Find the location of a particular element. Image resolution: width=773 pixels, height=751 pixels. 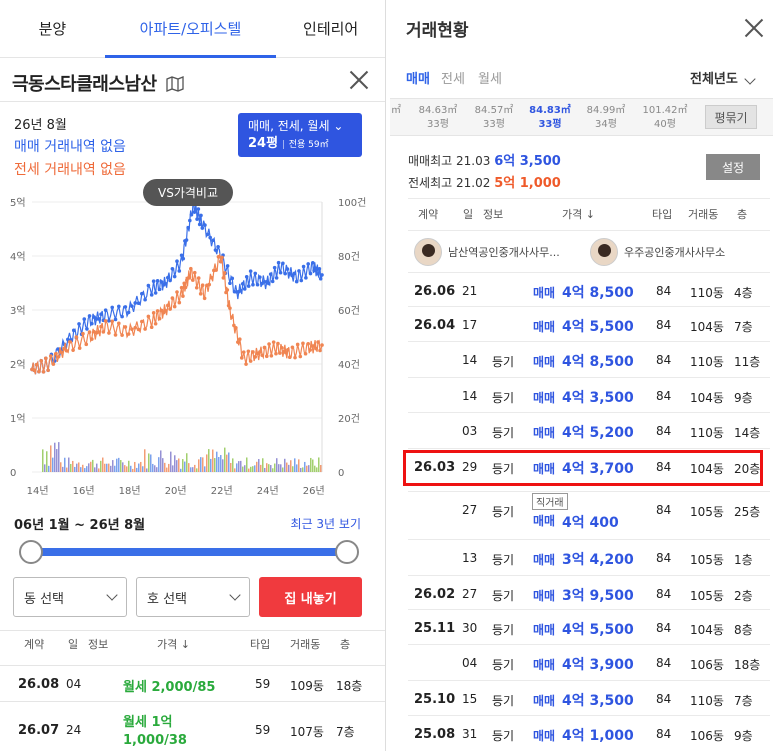

vs-compare-button: VS가격비교 is located at coordinates (188, 192).